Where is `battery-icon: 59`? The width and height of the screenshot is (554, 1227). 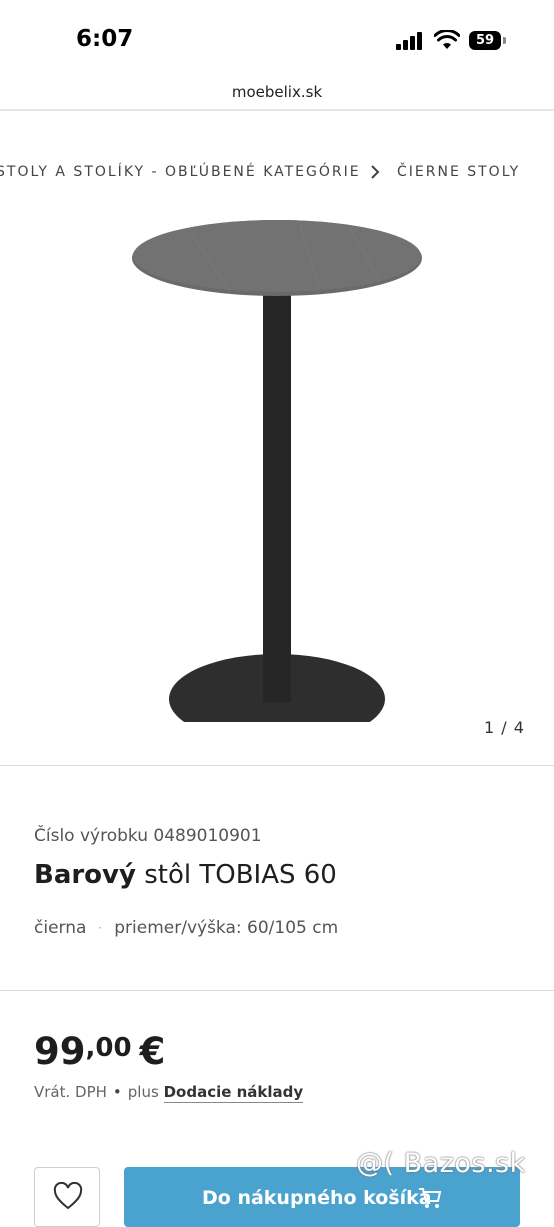 battery-icon: 59 is located at coordinates (488, 41).